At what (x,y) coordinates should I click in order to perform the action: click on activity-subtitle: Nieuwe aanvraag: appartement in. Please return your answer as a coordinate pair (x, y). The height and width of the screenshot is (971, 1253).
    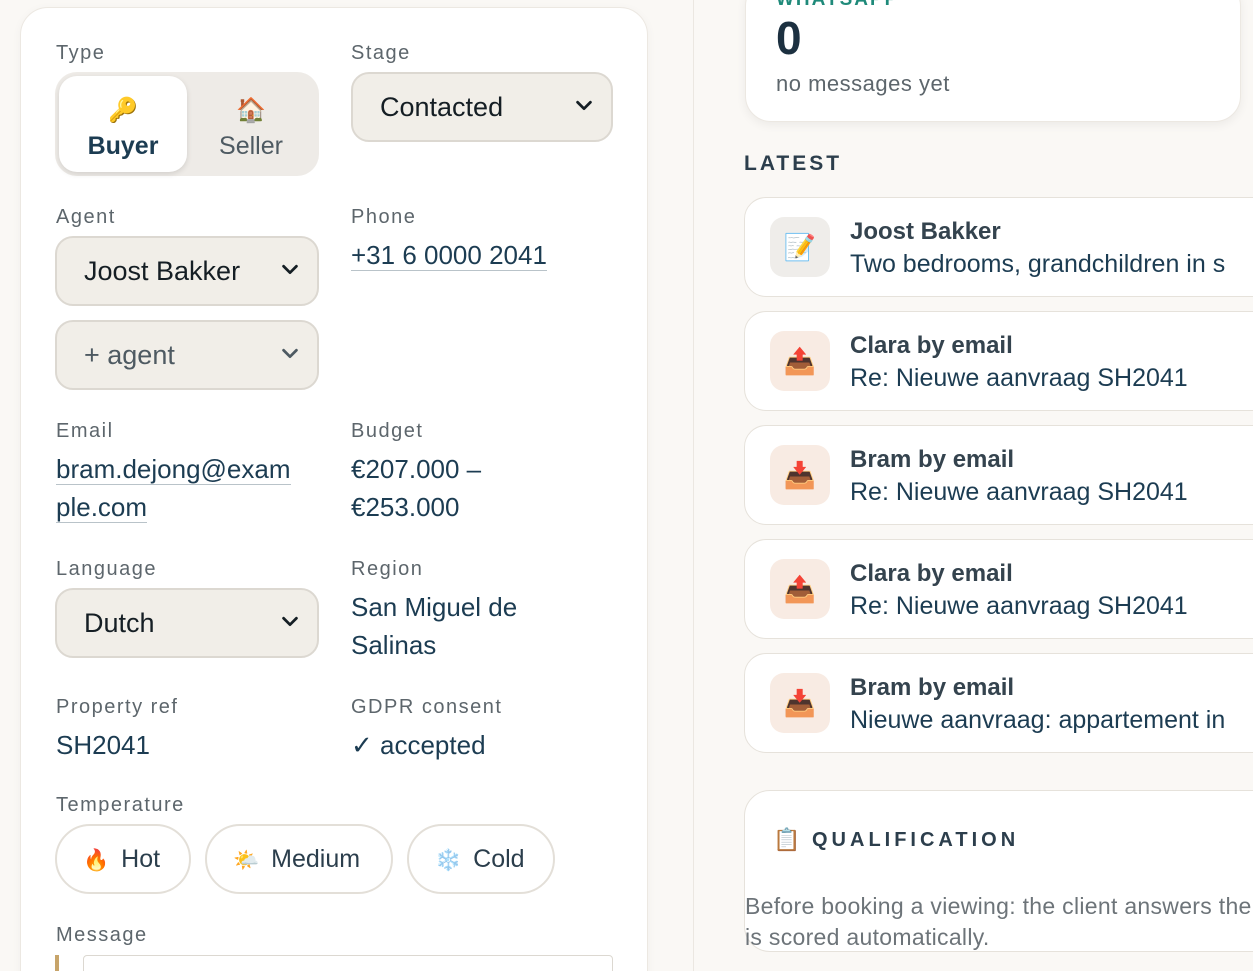
    Looking at the image, I should click on (1038, 720).